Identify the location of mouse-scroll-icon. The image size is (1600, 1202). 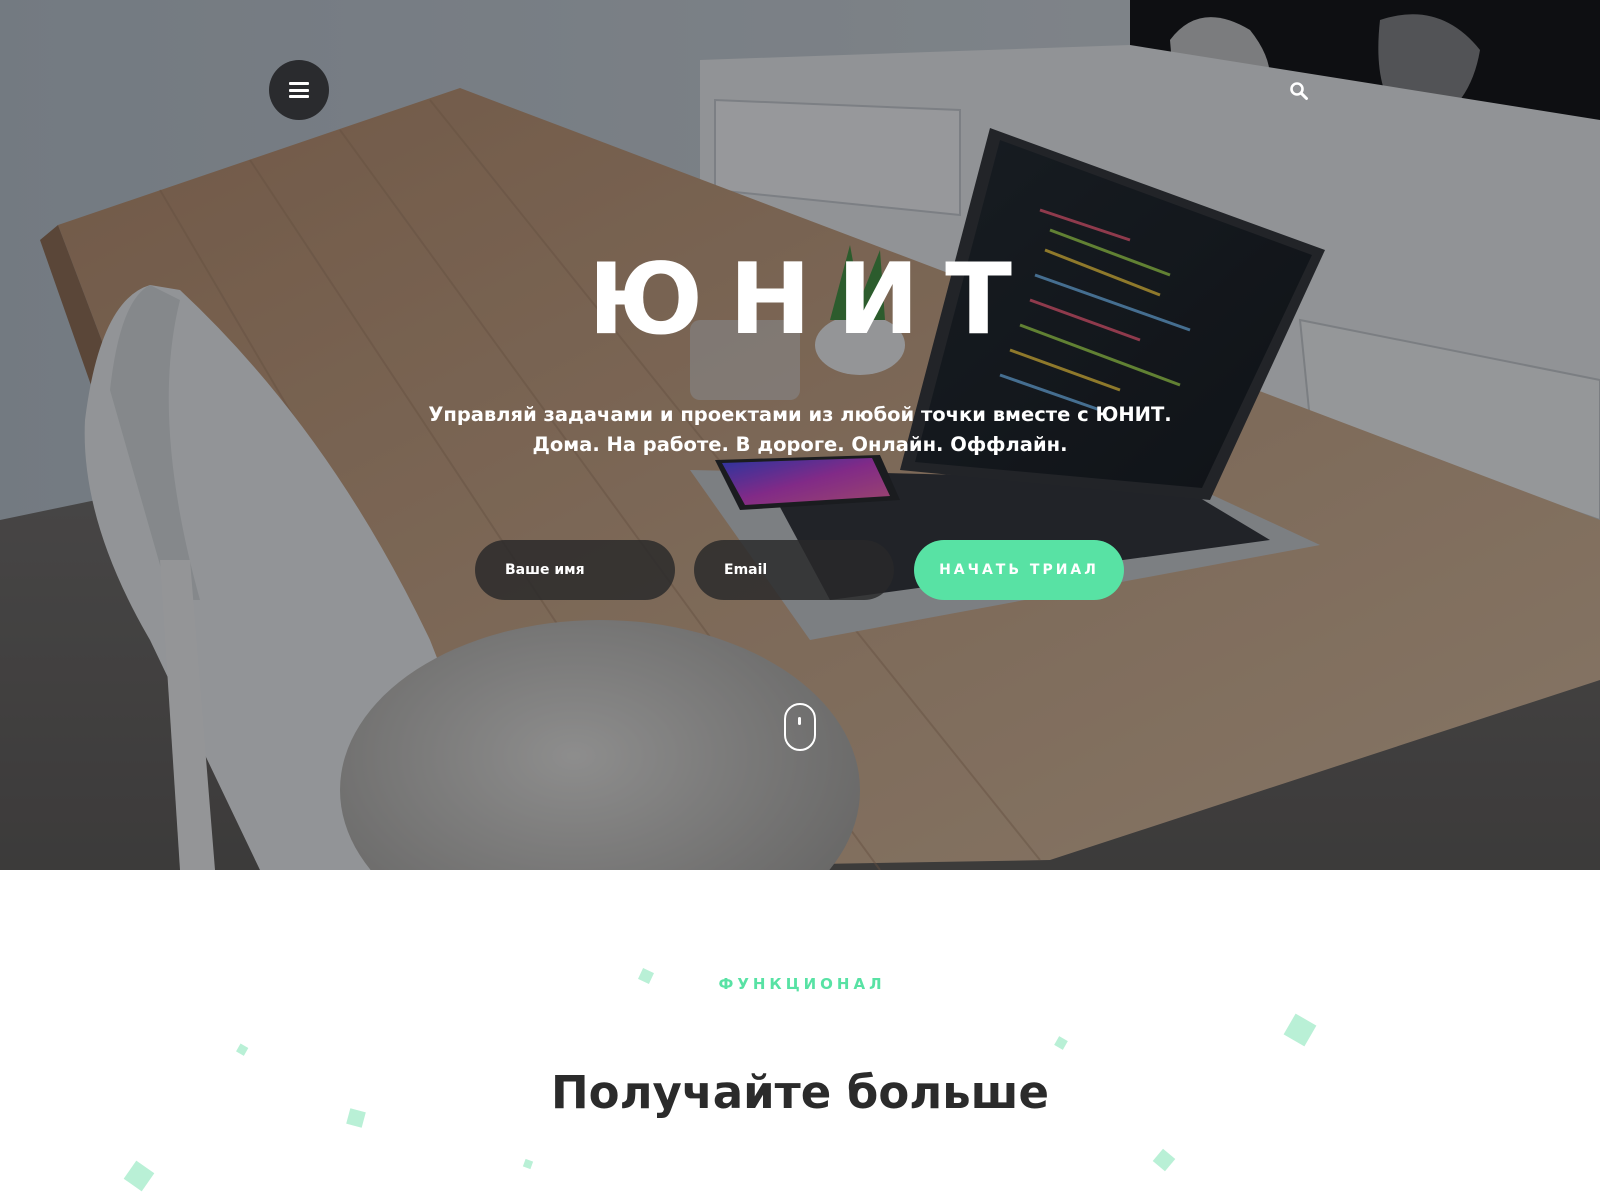
(800, 727).